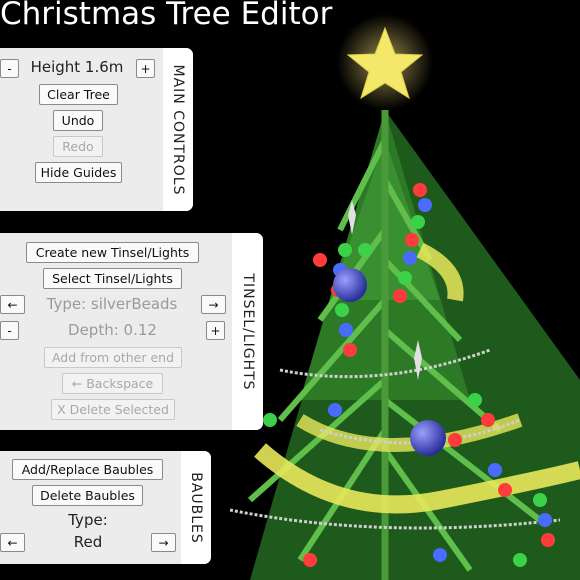  What do you see at coordinates (145, 68) in the screenshot?
I see `height-increase-button: +` at bounding box center [145, 68].